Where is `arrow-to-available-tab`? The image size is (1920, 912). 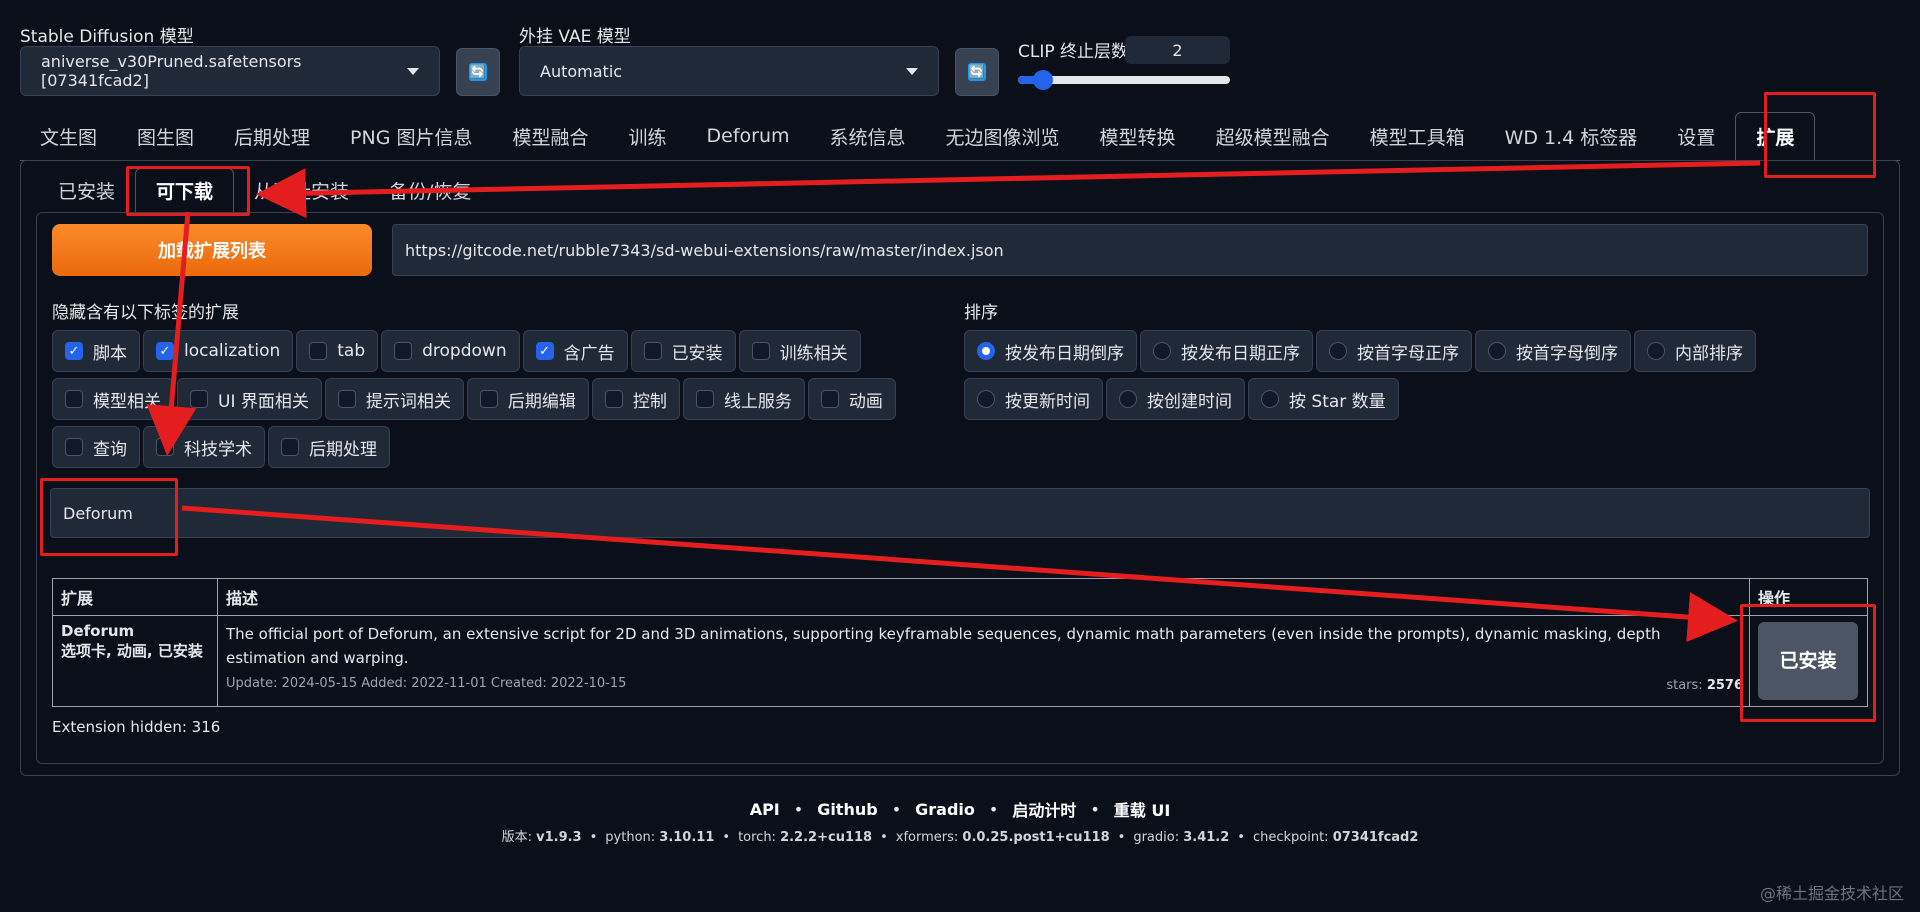 arrow-to-available-tab is located at coordinates (1008, 189).